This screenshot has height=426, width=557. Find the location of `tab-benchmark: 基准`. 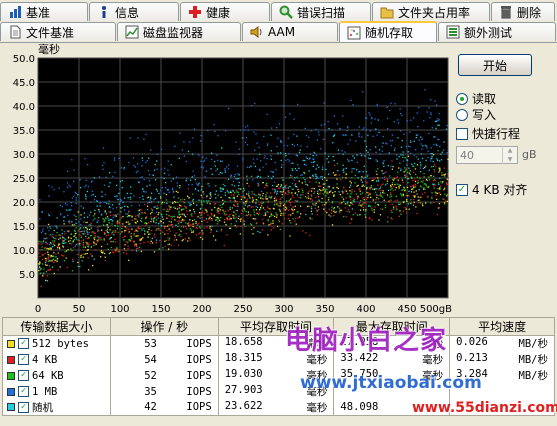

tab-benchmark: 基准 is located at coordinates (44, 11).